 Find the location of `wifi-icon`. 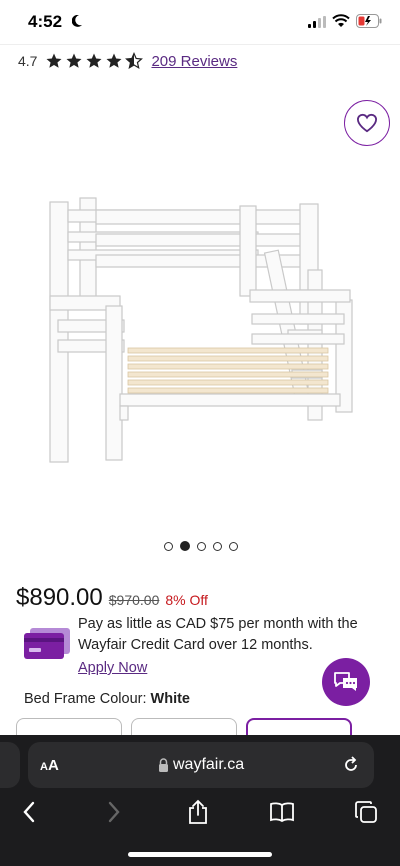

wifi-icon is located at coordinates (341, 20).